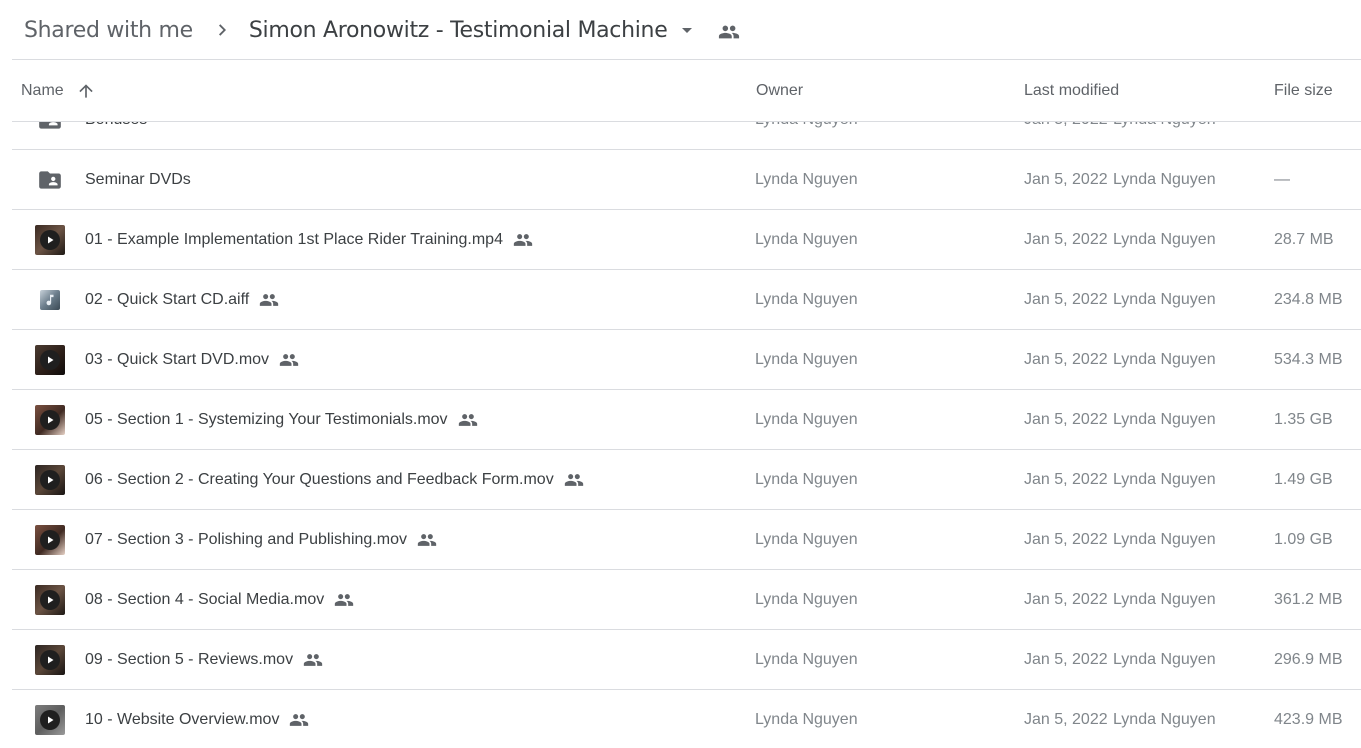  Describe the element at coordinates (1308, 299) in the screenshot. I see `file-size: 234.8 MB` at that location.